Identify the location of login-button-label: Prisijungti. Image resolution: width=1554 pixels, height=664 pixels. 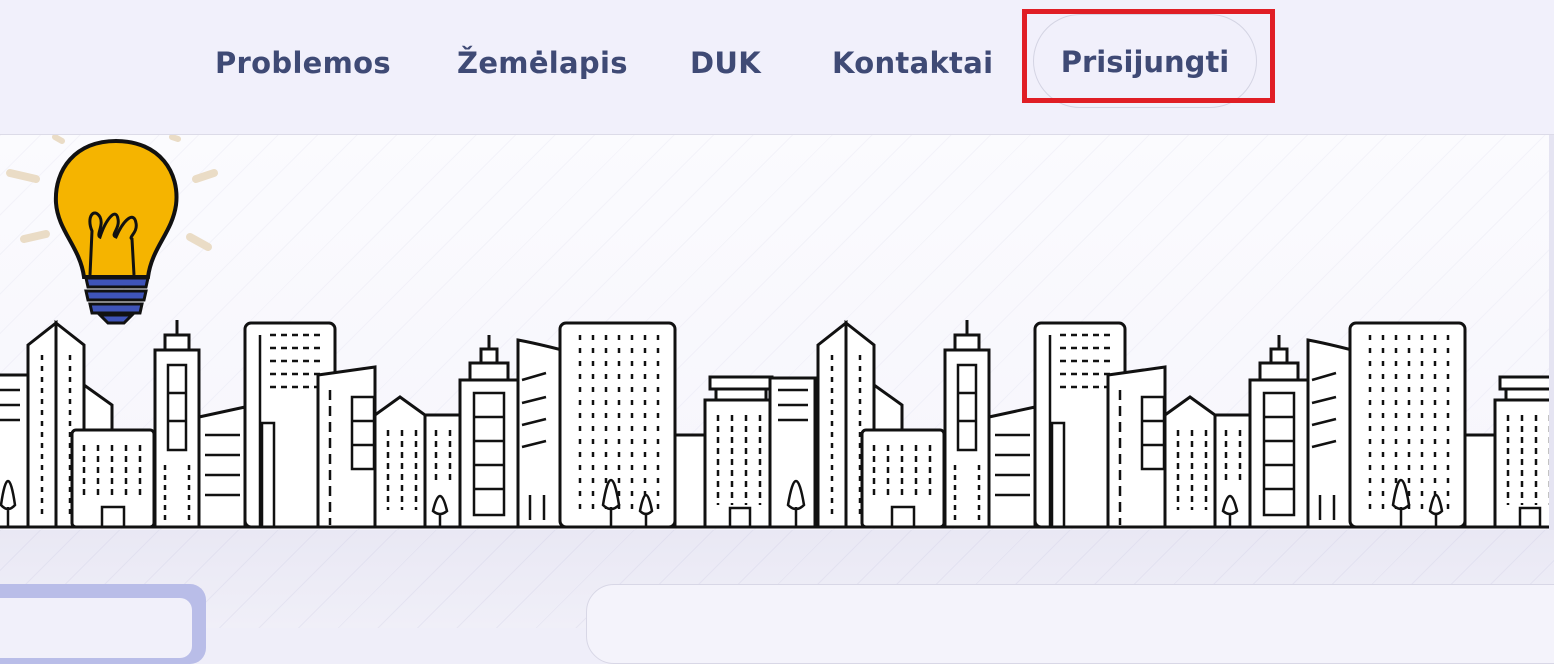
(1145, 62).